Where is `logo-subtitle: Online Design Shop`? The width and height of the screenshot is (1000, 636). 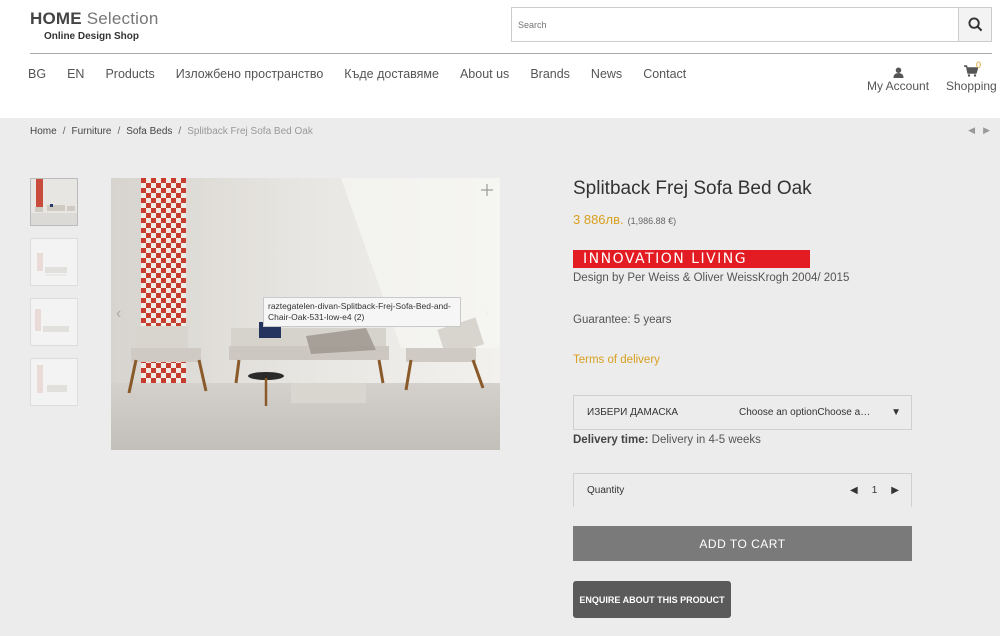
logo-subtitle: Online Design Shop is located at coordinates (92, 36).